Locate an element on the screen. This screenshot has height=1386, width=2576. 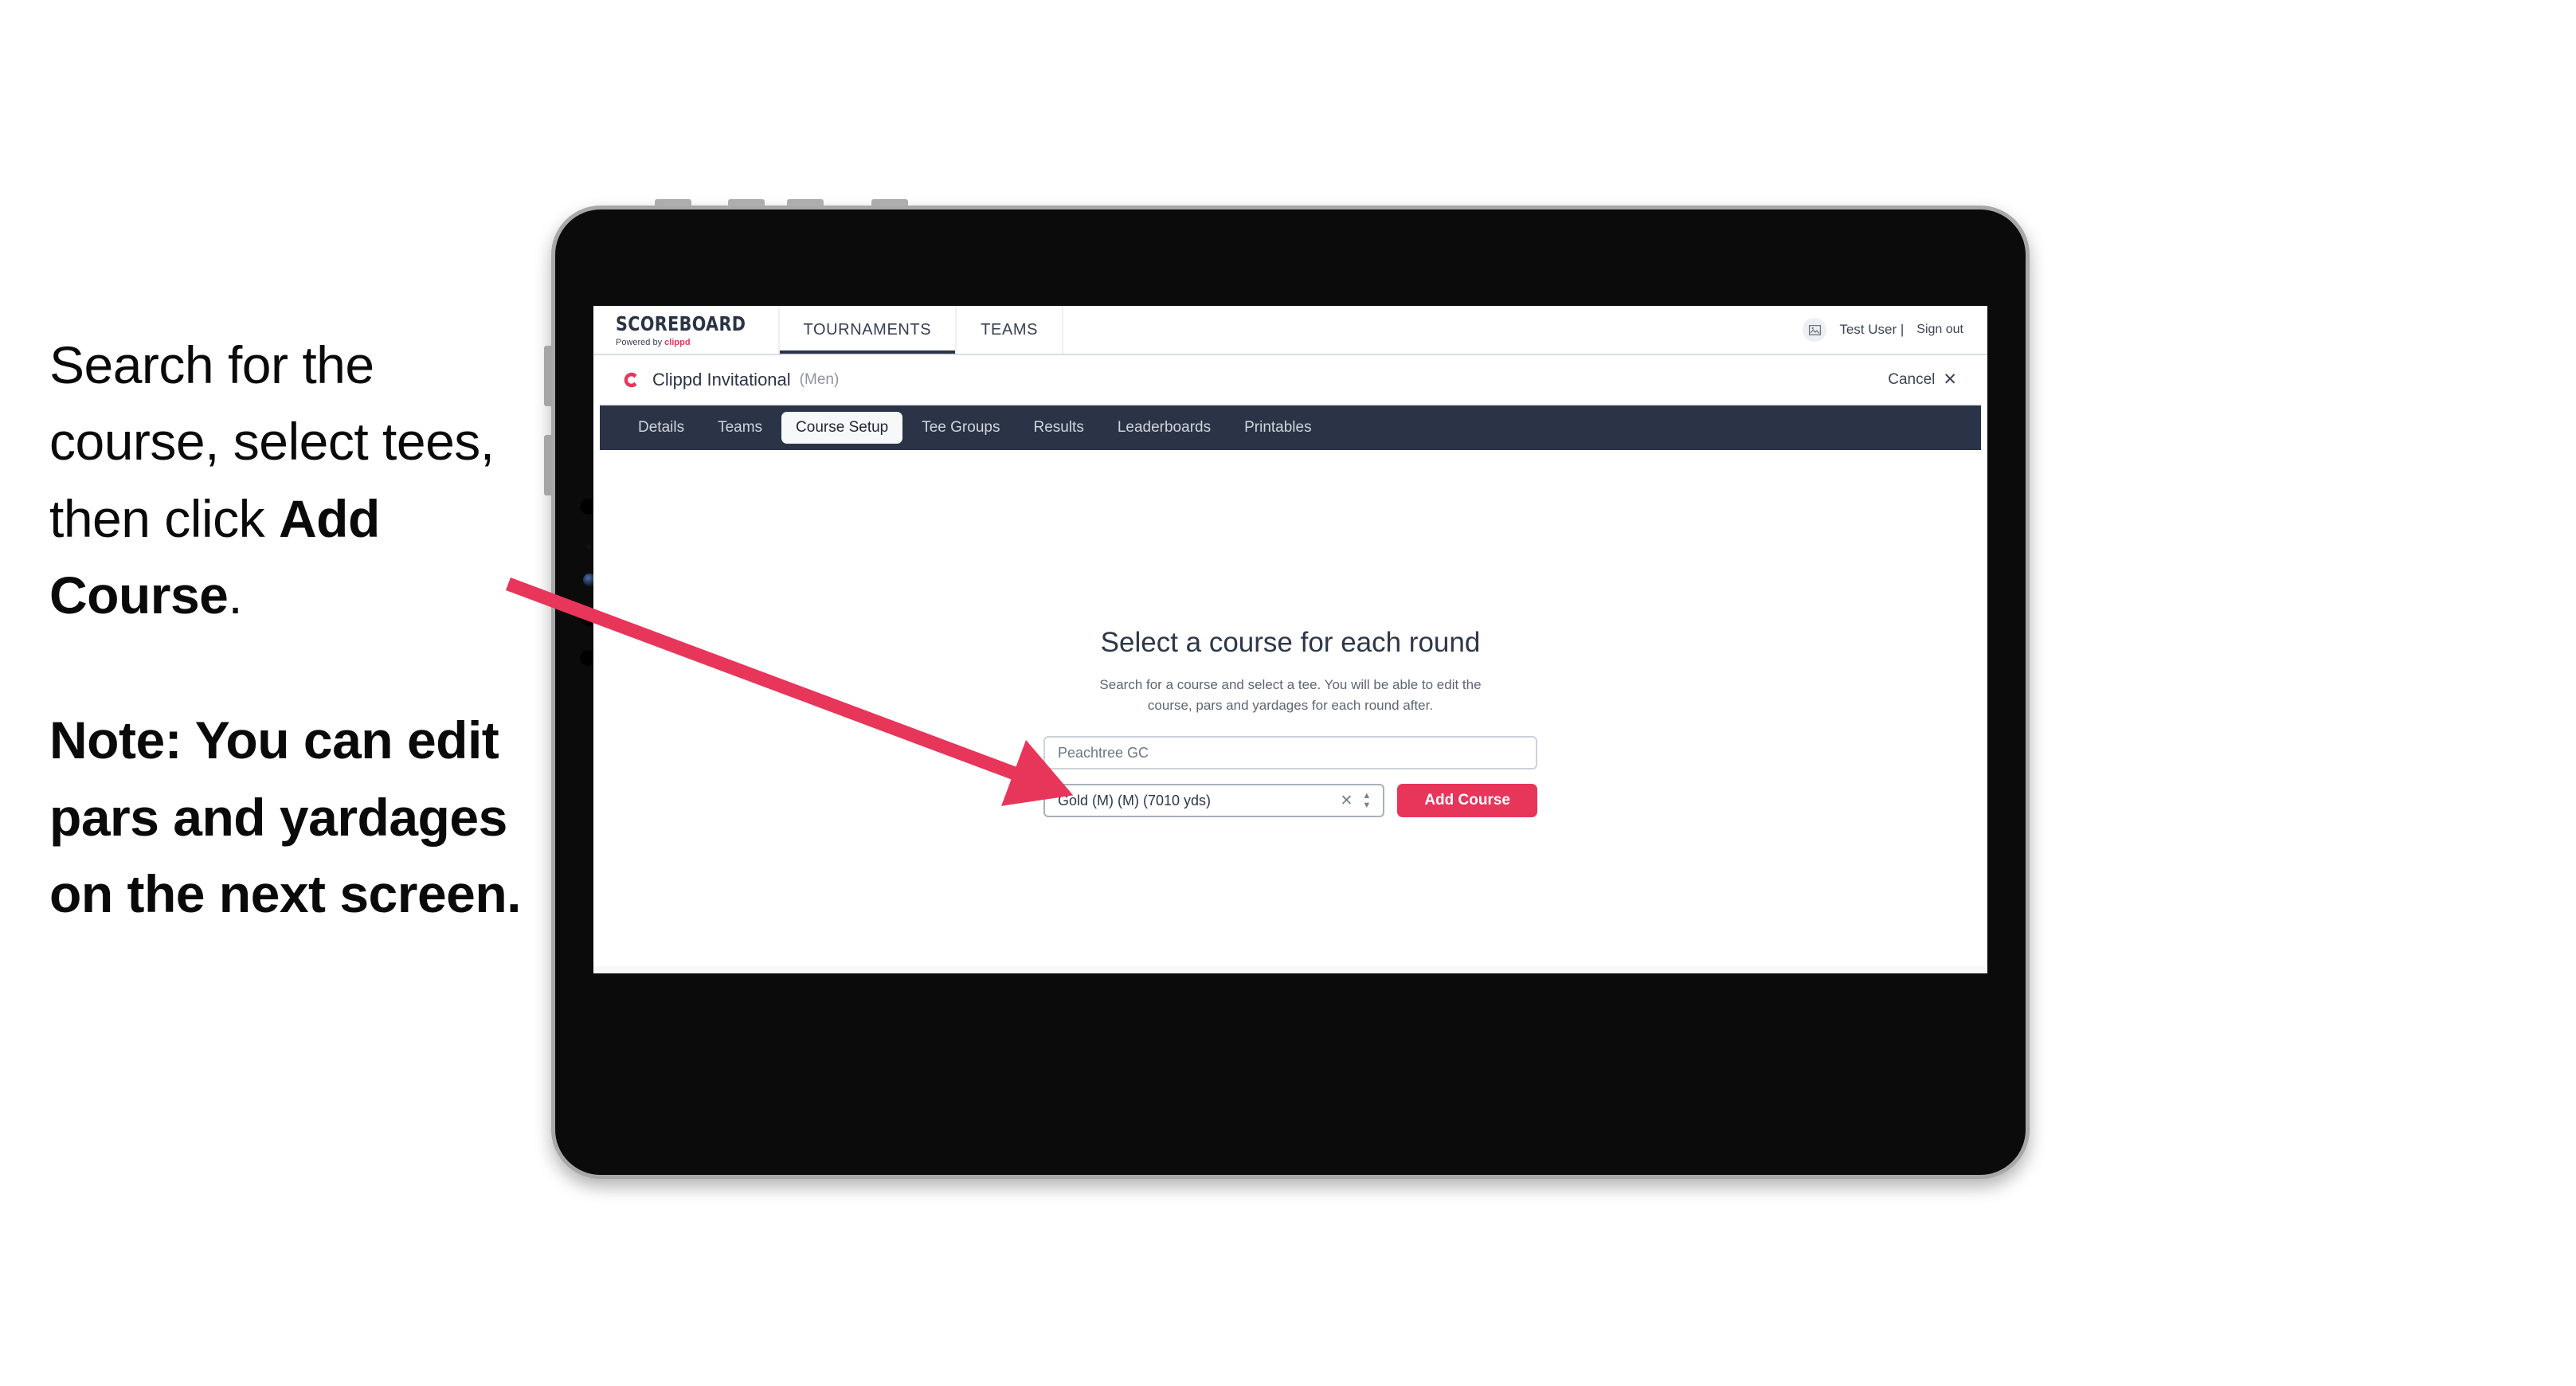
instruction-1-suffix: . is located at coordinates (235, 595).